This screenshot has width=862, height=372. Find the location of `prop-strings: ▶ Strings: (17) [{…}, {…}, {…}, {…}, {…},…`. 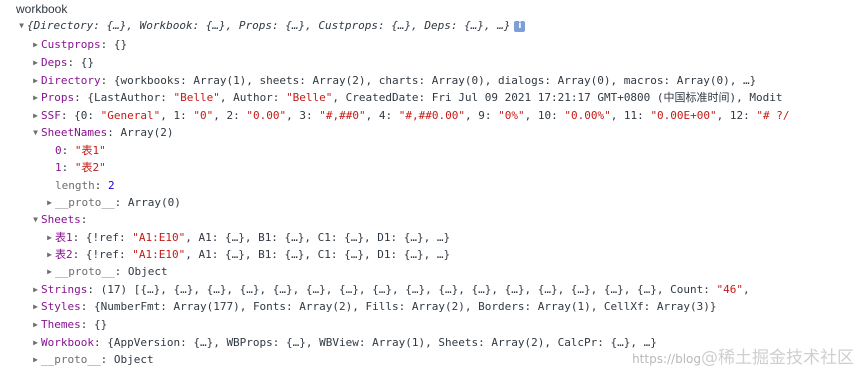

prop-strings: ▶ Strings: (17) [{…}, {…}, {…}, {…}, {…},… is located at coordinates (390, 289).